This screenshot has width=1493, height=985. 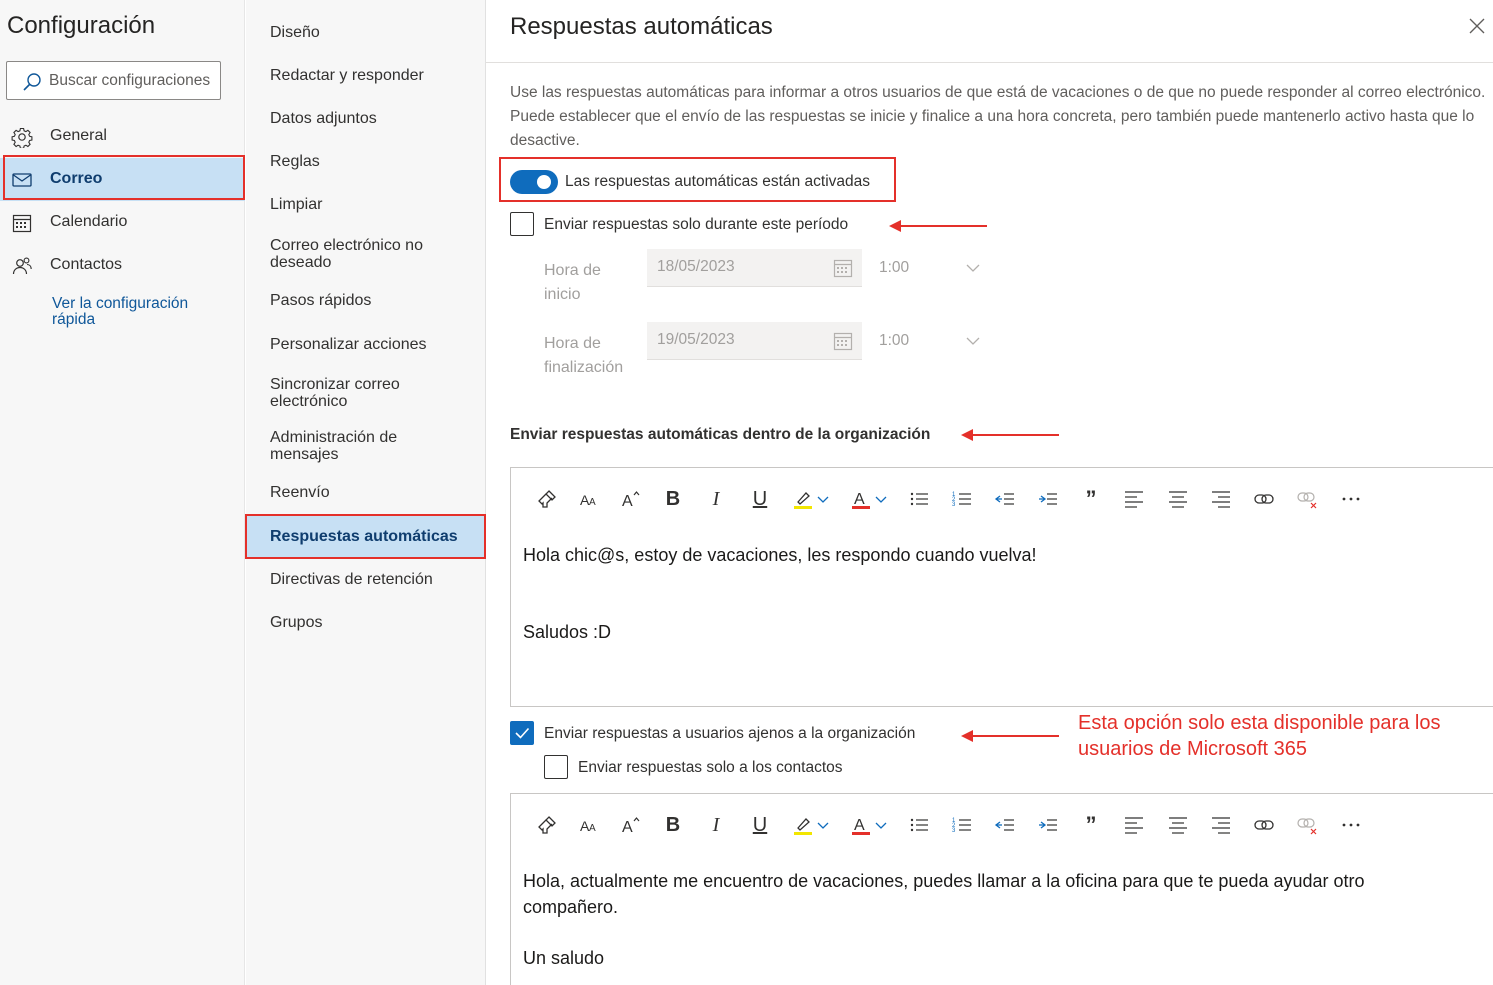 I want to click on end-date-picker: 19/05/2023, so click(x=754, y=341).